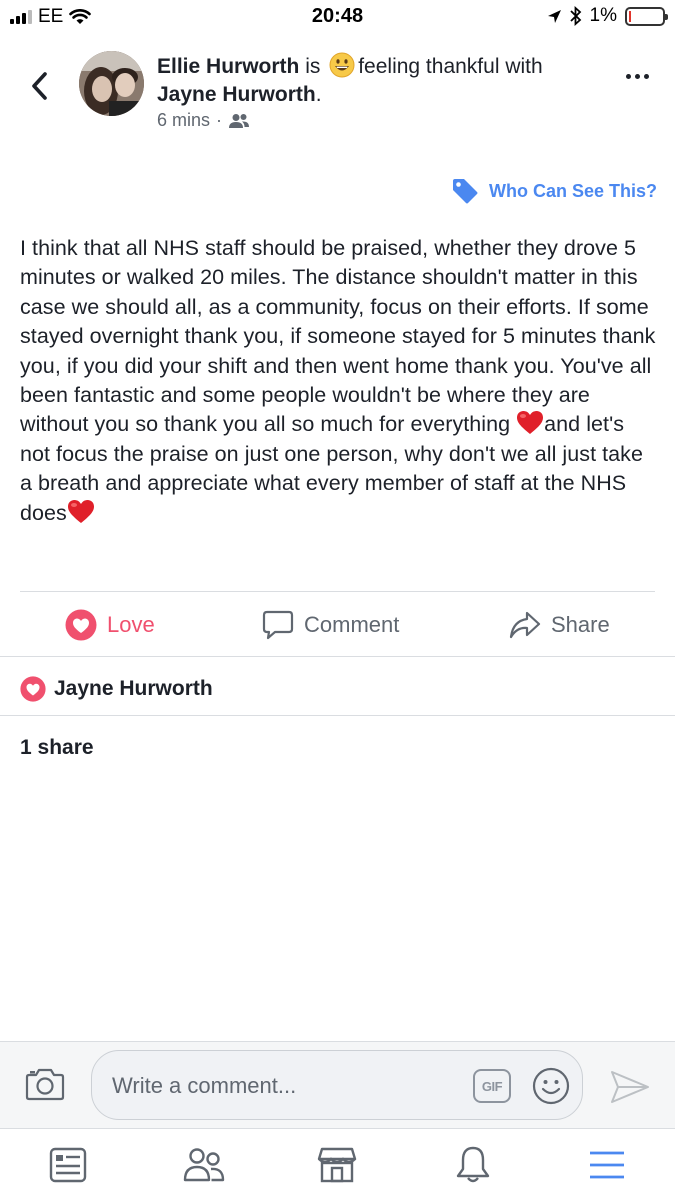  I want to click on post-meta: 6 mins ·, so click(203, 120).